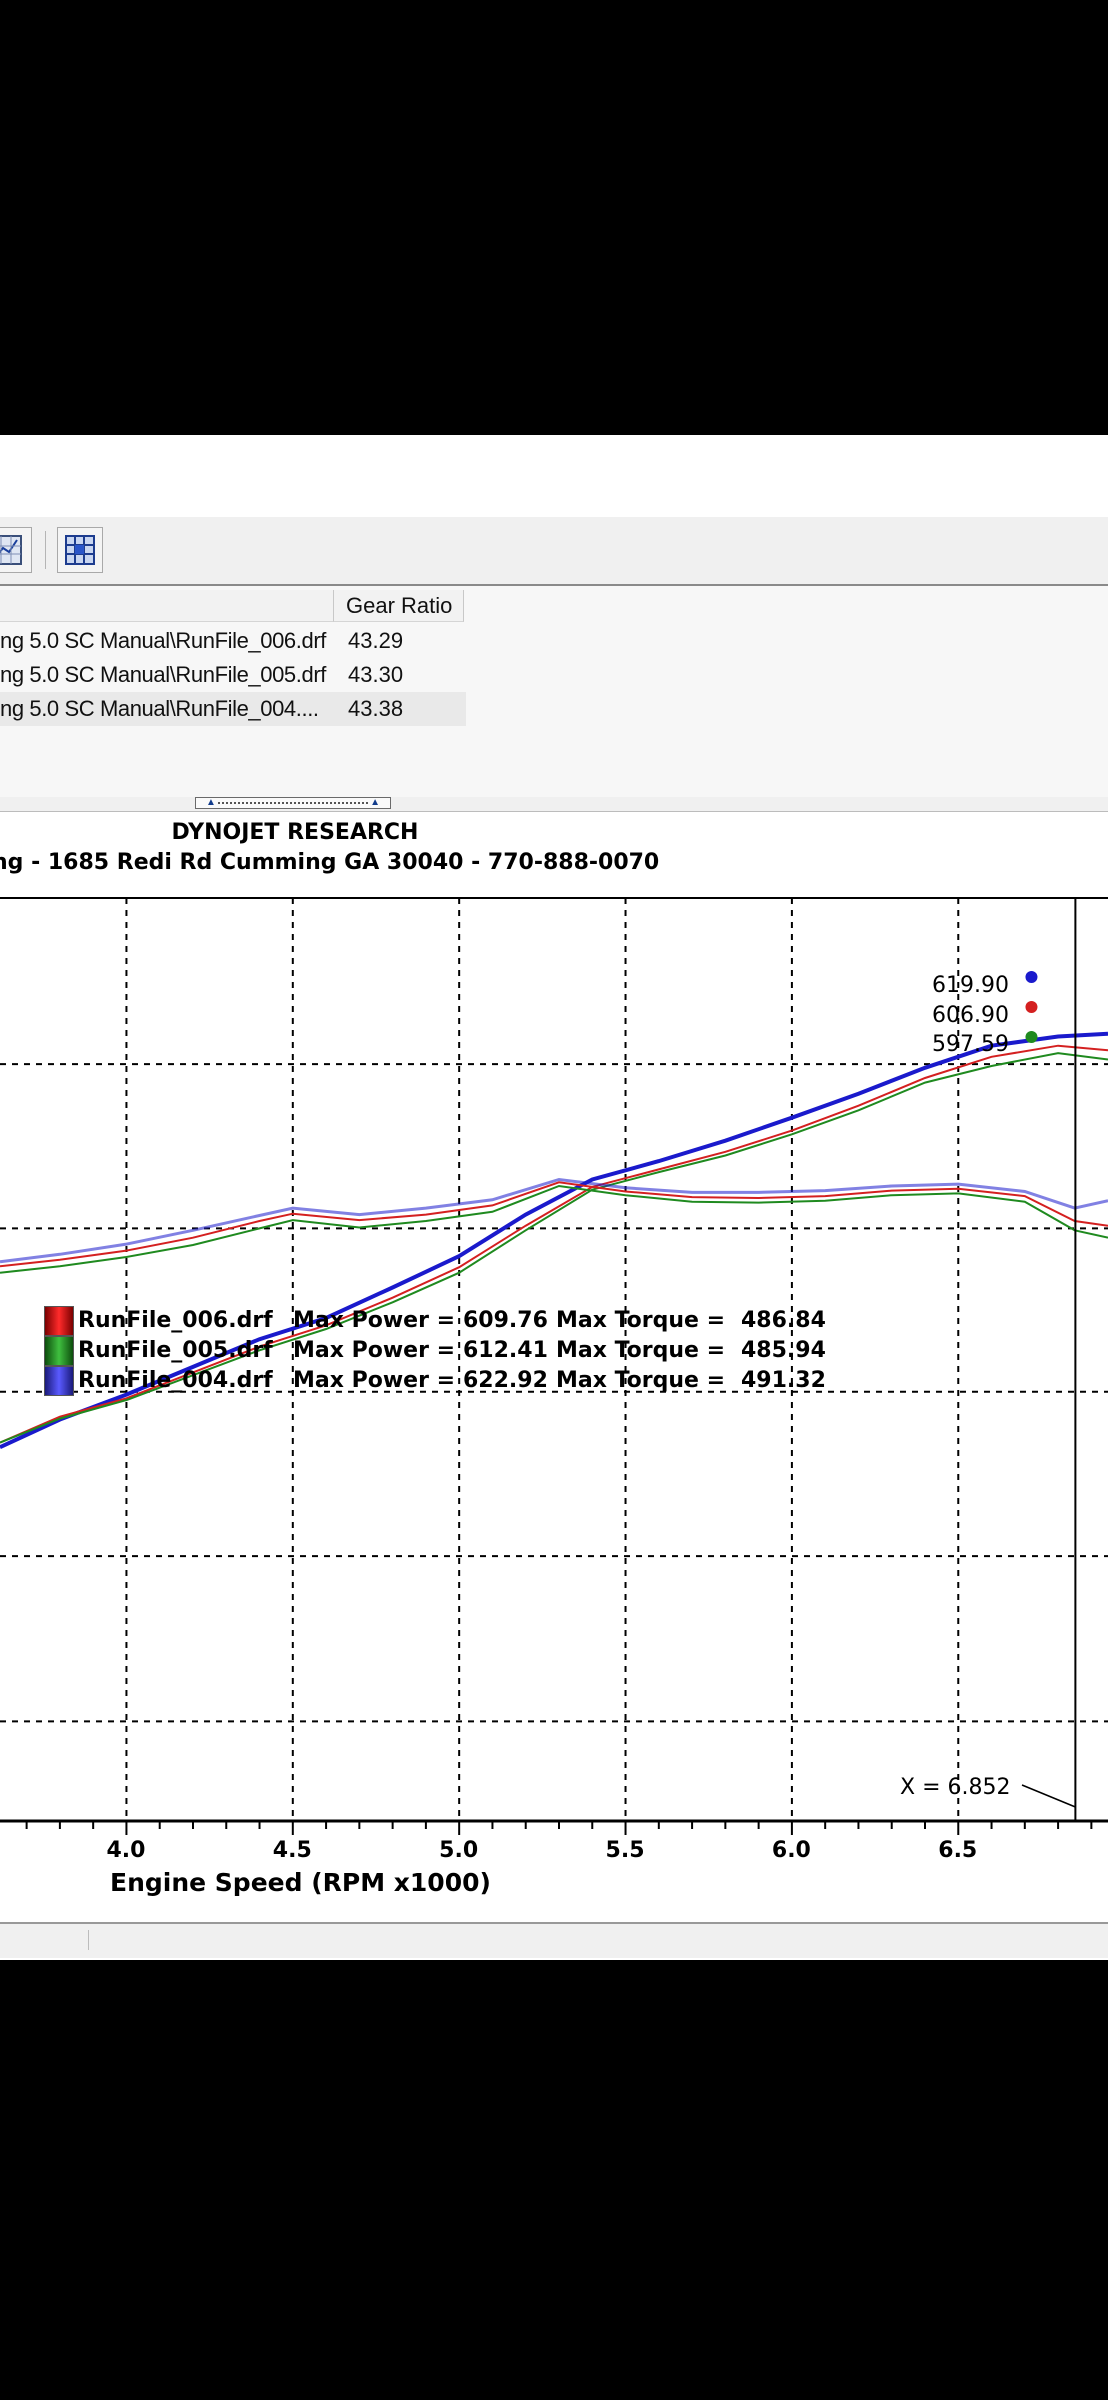 The width and height of the screenshot is (1108, 2400). Describe the element at coordinates (505, 1320) in the screenshot. I see `legend-power-value: 609.76` at that location.